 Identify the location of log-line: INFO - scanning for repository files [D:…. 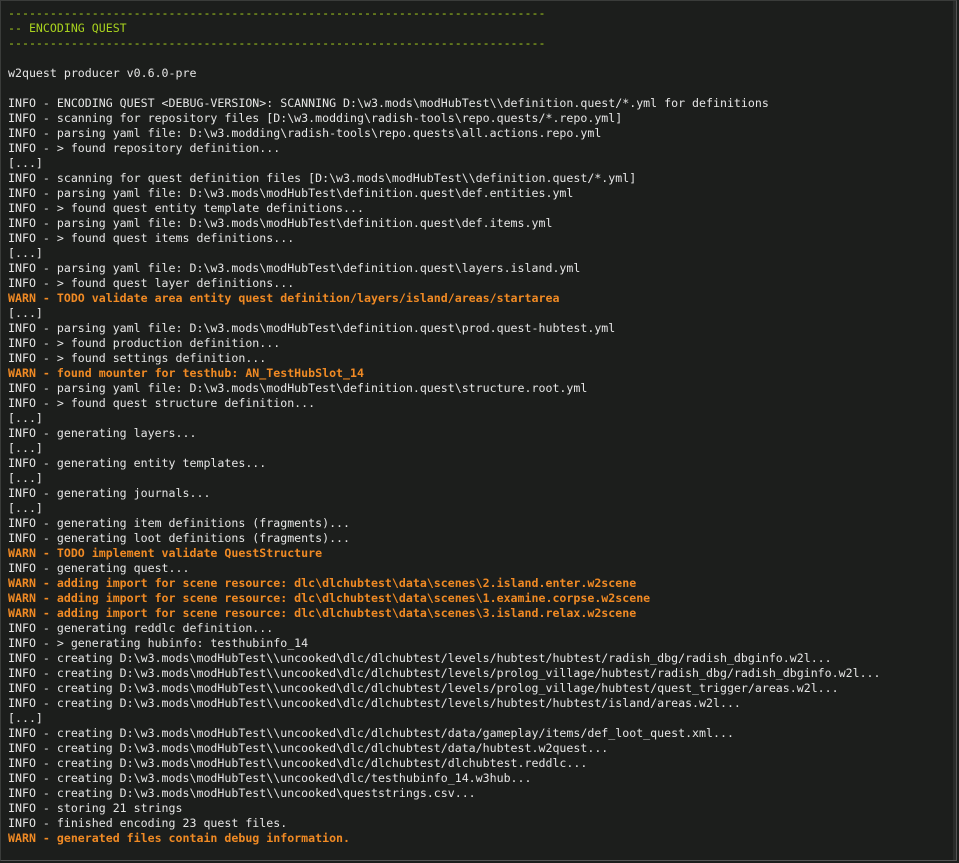
(315, 118).